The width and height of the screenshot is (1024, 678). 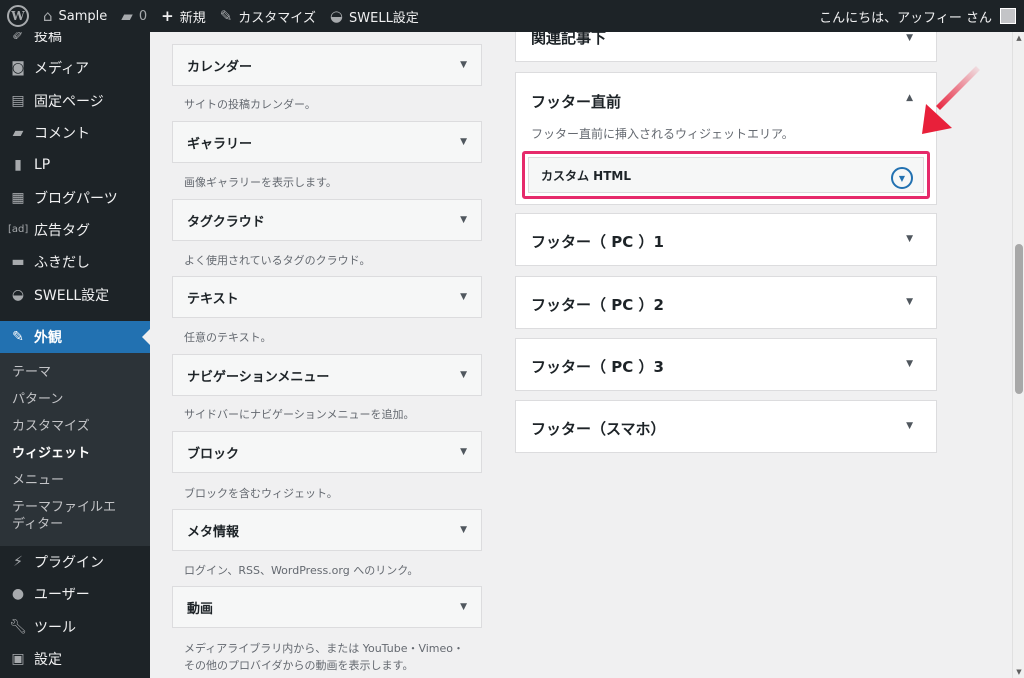 I want to click on widget-title: タグクラウド, so click(x=226, y=222).